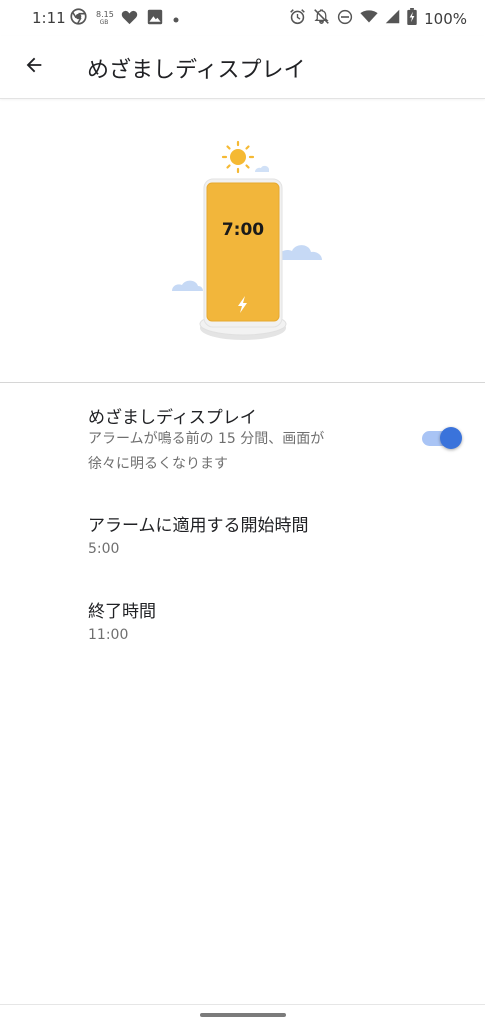  I want to click on gesture-navigation-handle, so click(243, 1015).